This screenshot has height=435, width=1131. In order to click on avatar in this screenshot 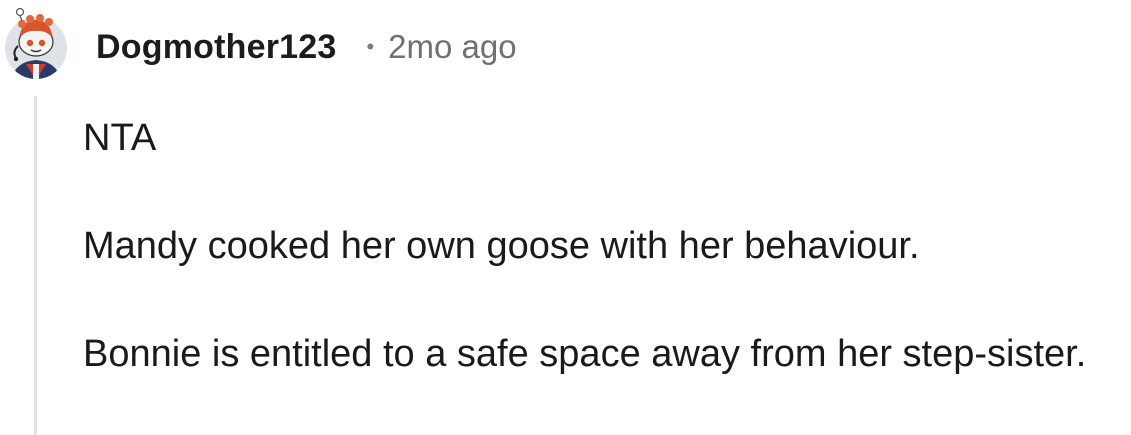, I will do `click(36, 44)`.